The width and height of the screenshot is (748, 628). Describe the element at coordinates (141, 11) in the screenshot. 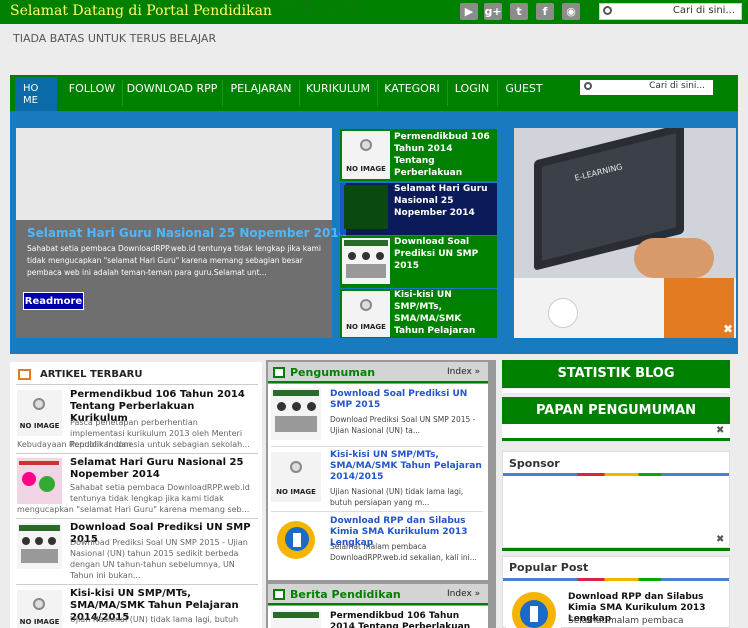

I see `site-title: Selamat Datang di Portal Pendidikan` at that location.